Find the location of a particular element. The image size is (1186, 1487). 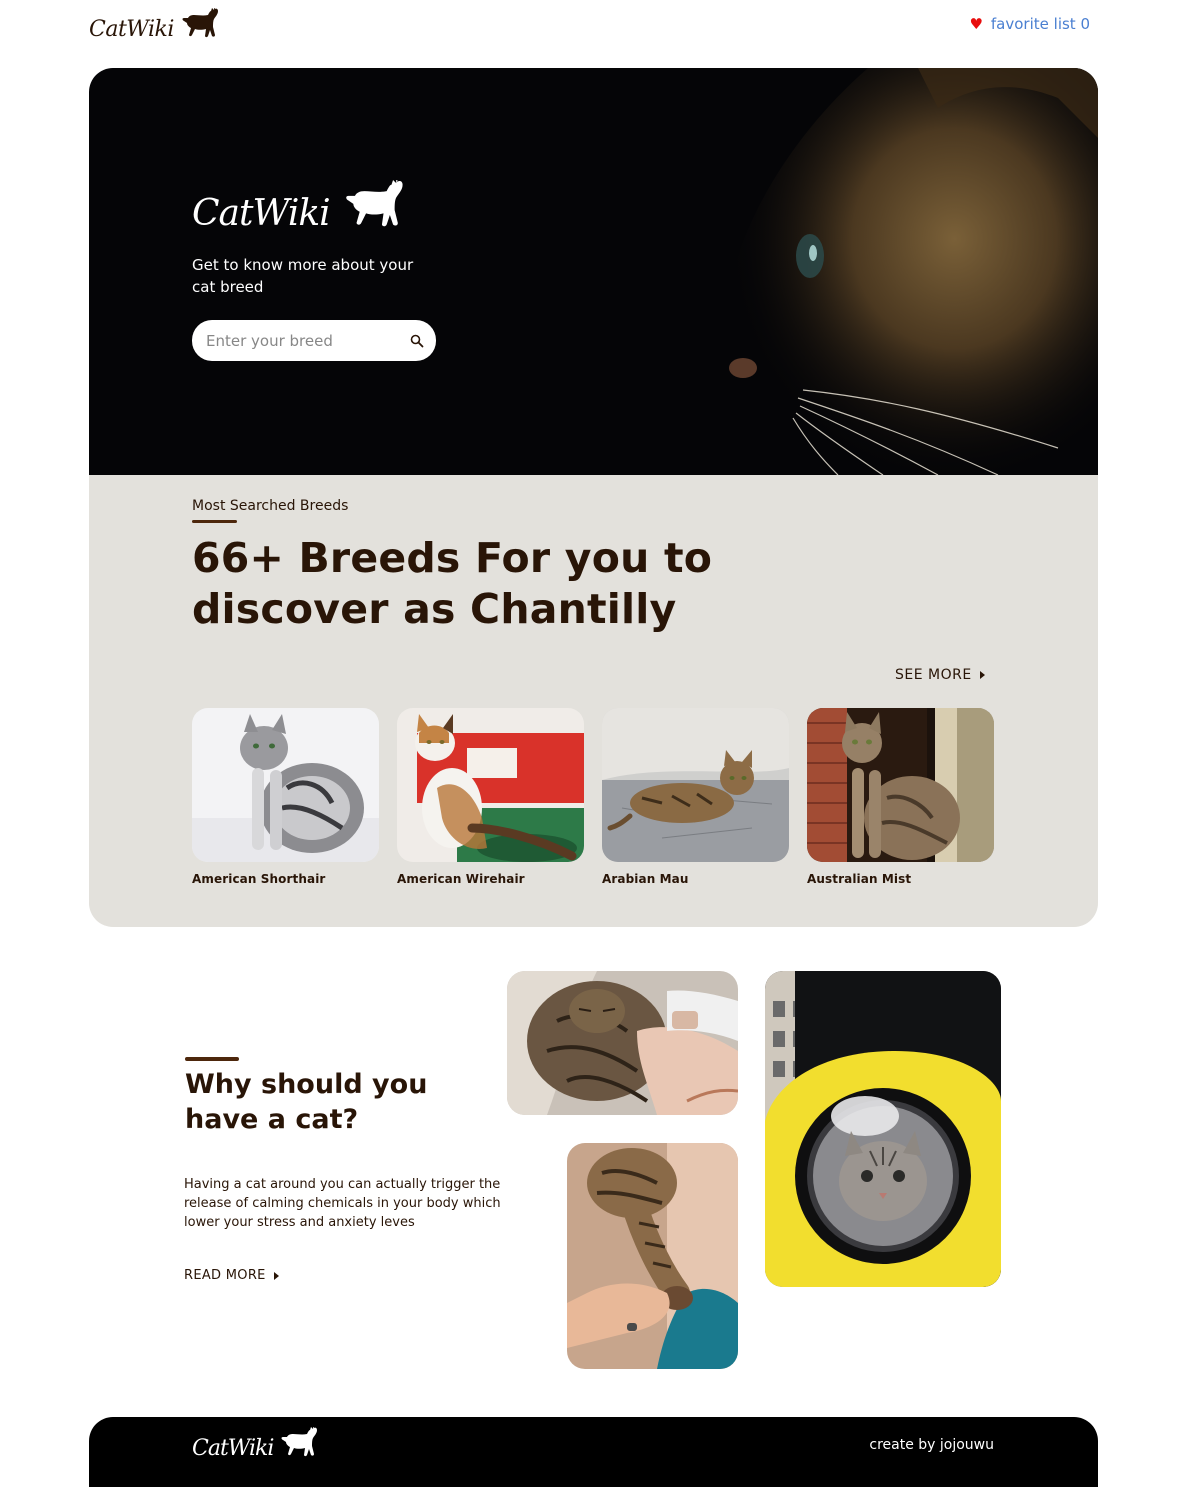

section-kicker: Most Searched Breeds is located at coordinates (270, 506).